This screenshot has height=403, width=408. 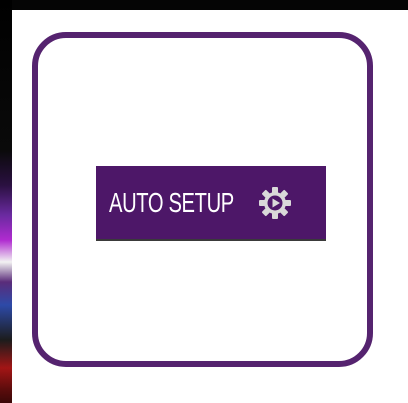 What do you see at coordinates (6, 201) in the screenshot?
I see `background-edge-strip` at bounding box center [6, 201].